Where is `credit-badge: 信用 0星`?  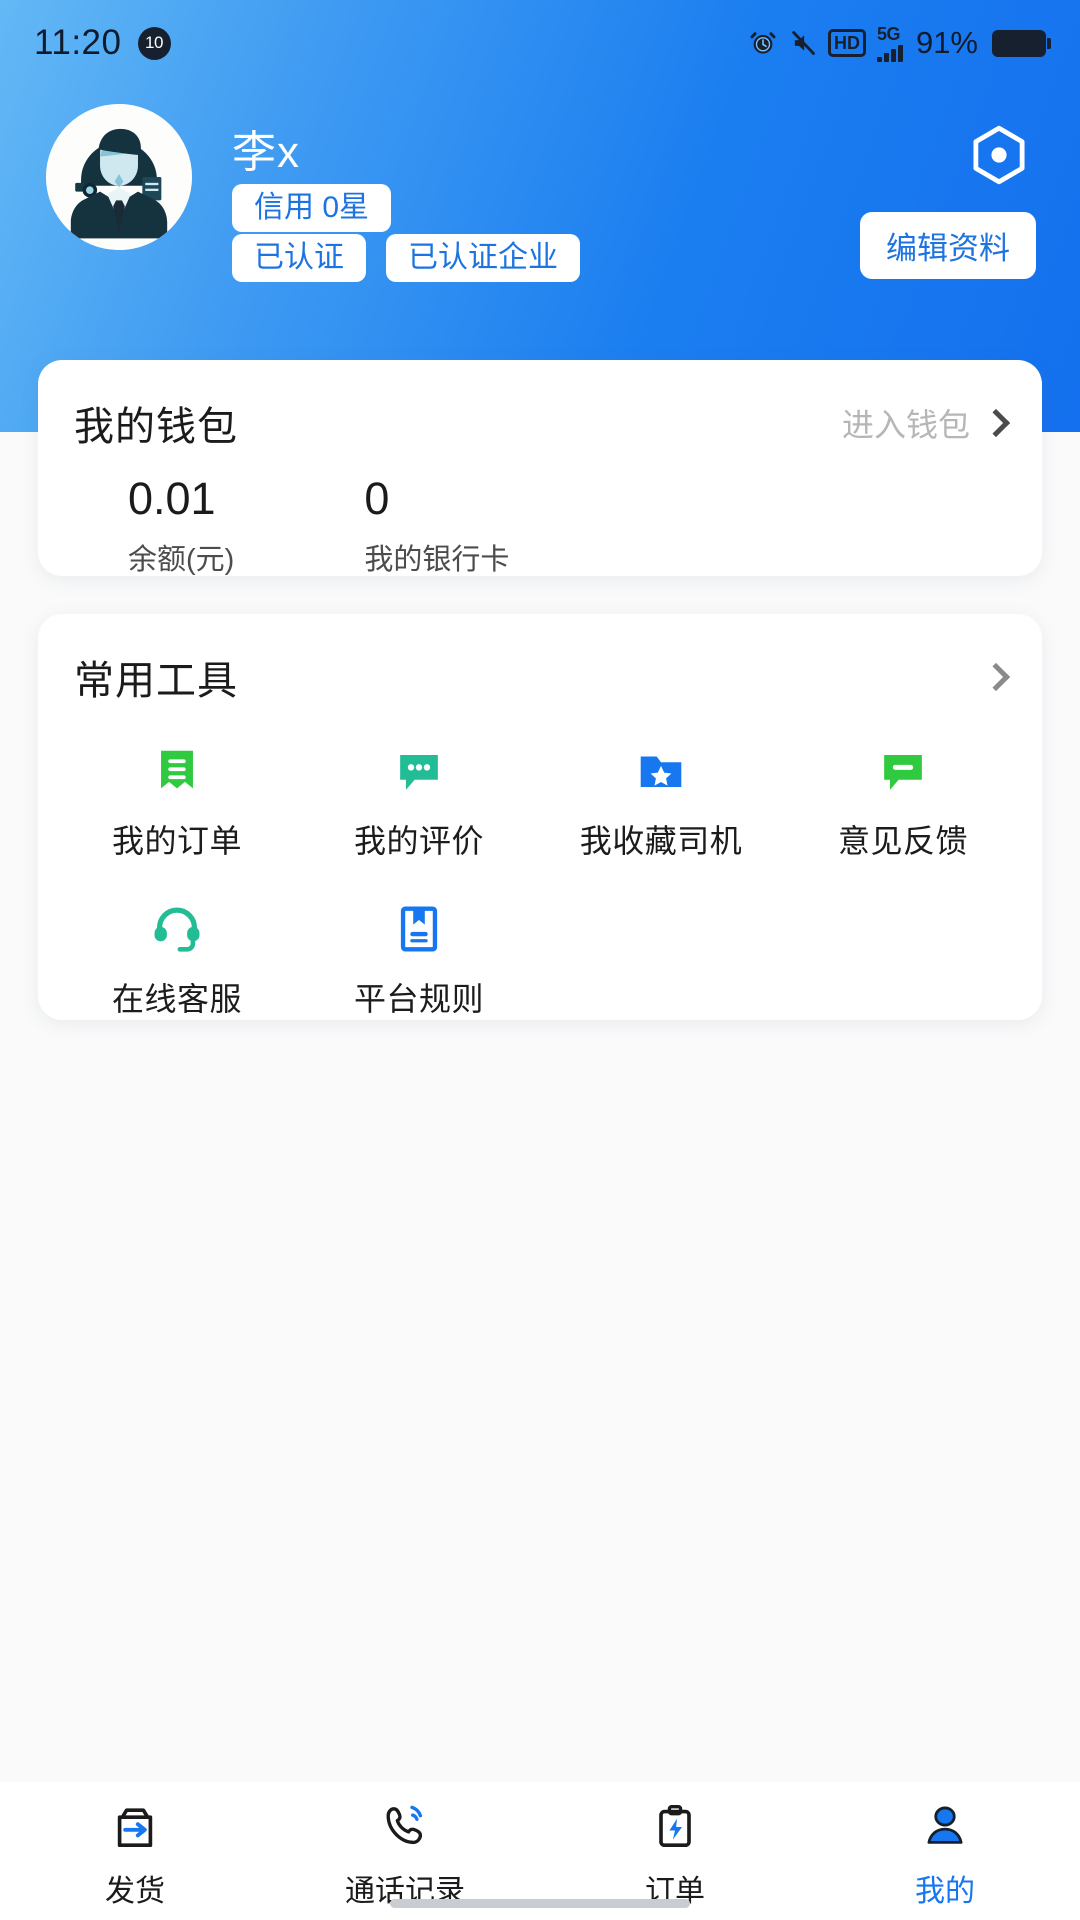 credit-badge: 信用 0星 is located at coordinates (312, 208).